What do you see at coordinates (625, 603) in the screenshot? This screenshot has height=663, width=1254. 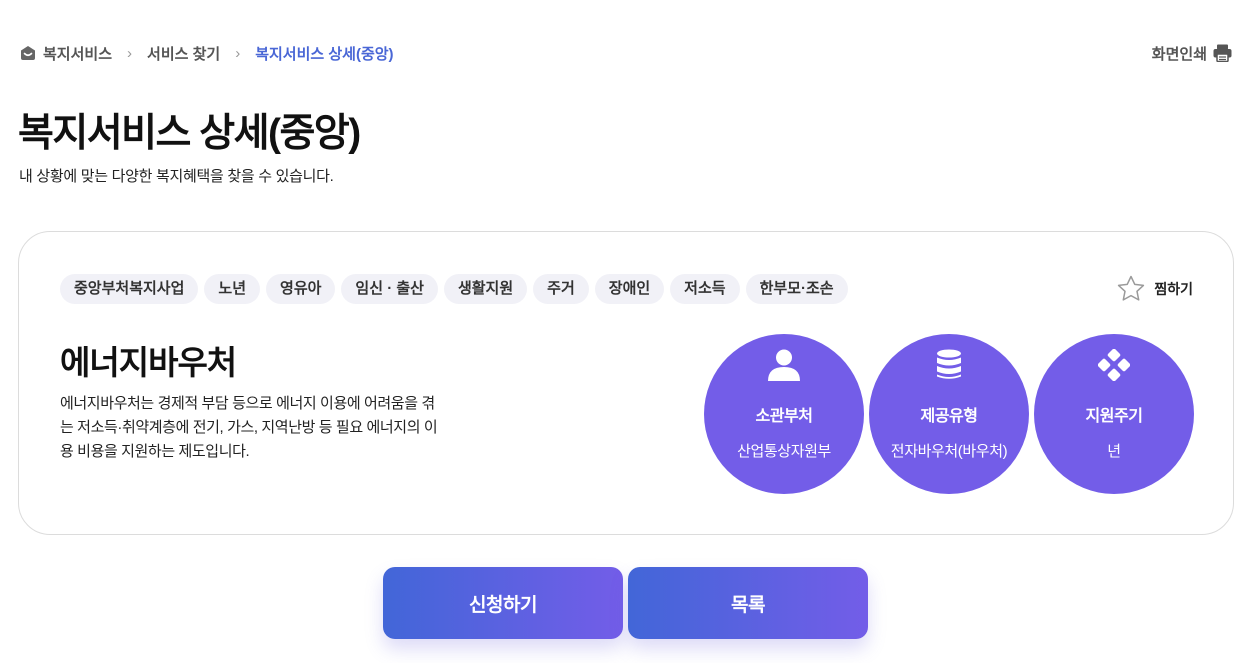 I see `action-buttons: 신청하기 목록` at bounding box center [625, 603].